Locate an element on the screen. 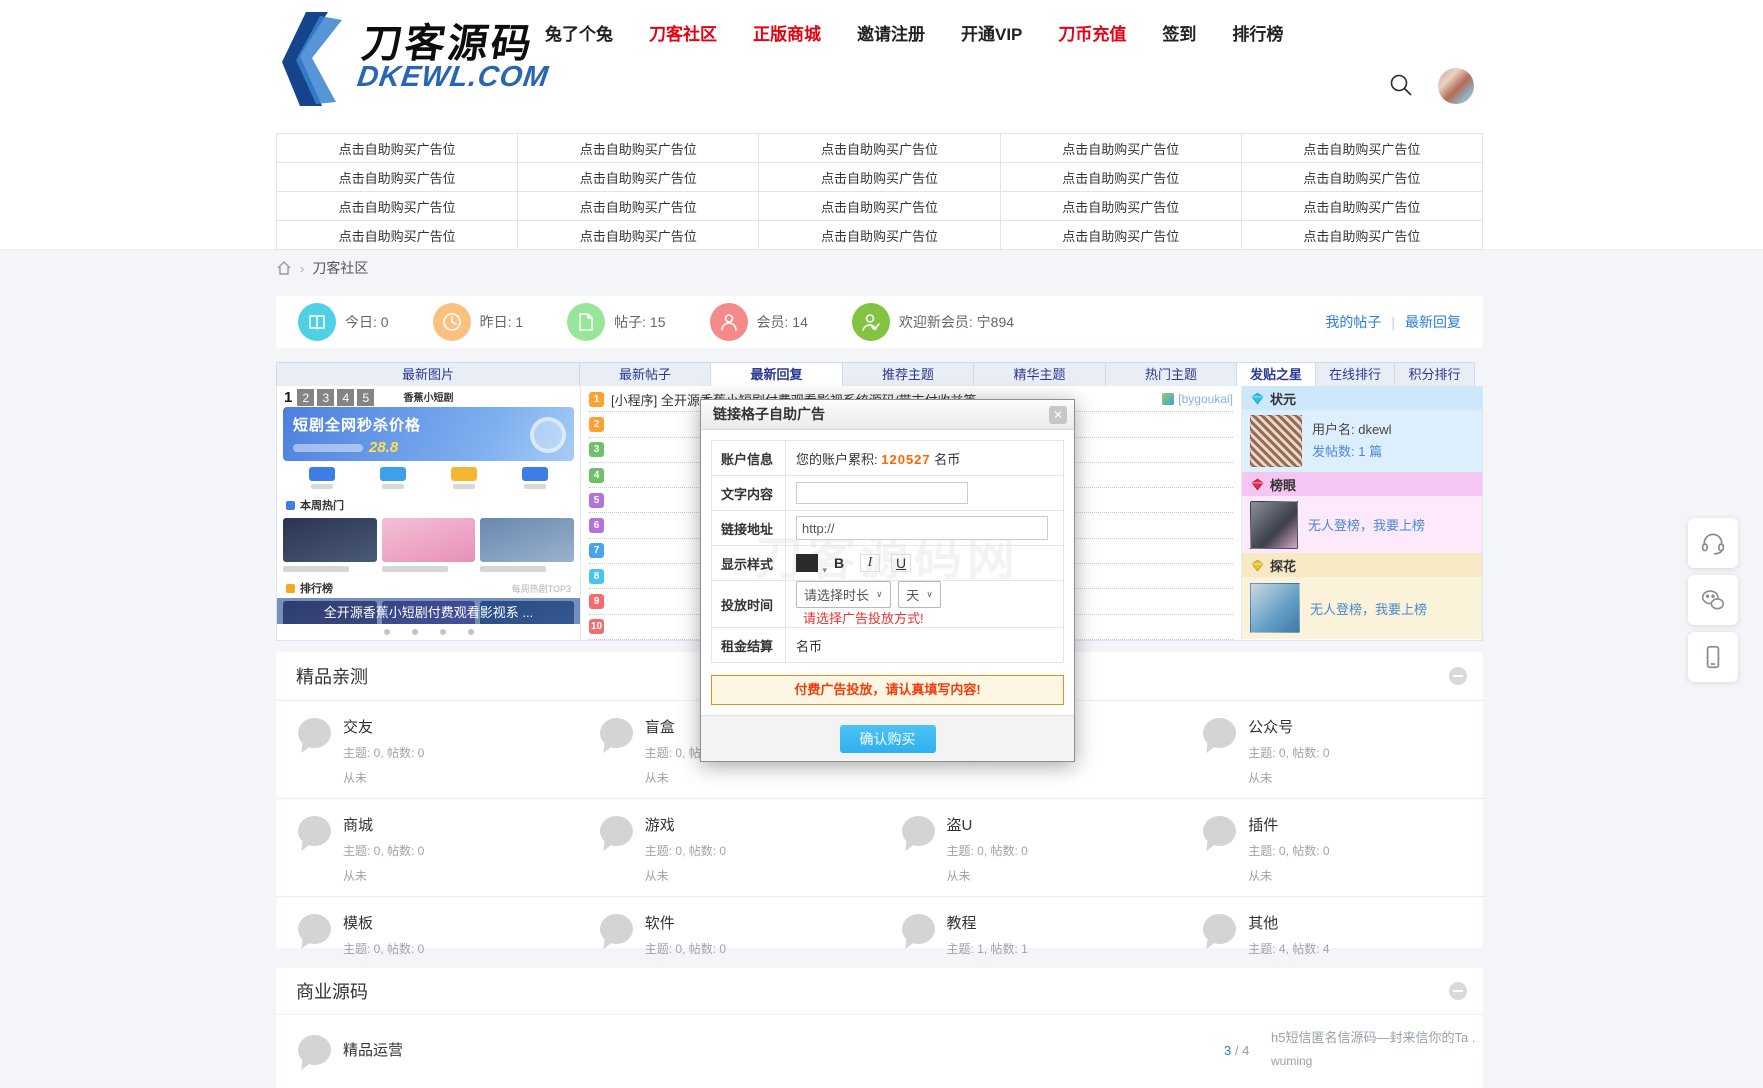 This screenshot has height=1088, width=1763. board-name: 盗U is located at coordinates (987, 824).